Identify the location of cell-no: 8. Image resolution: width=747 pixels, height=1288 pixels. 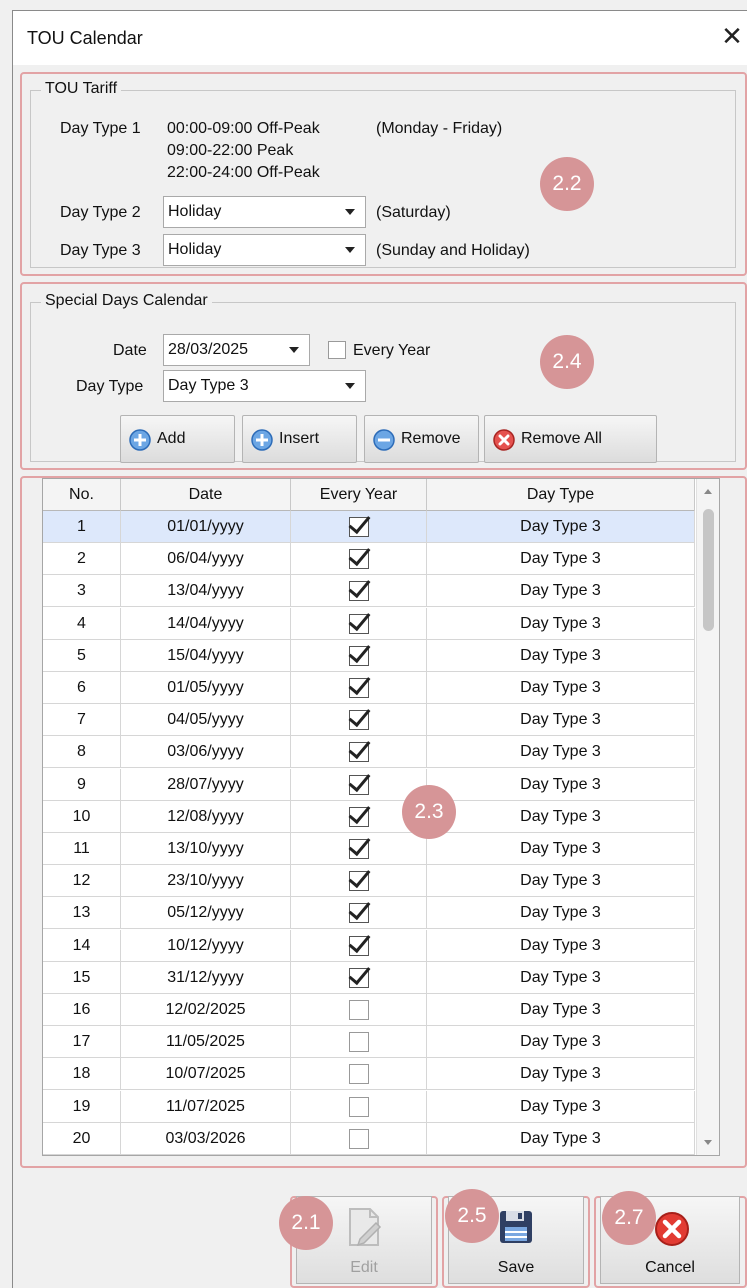
(82, 752).